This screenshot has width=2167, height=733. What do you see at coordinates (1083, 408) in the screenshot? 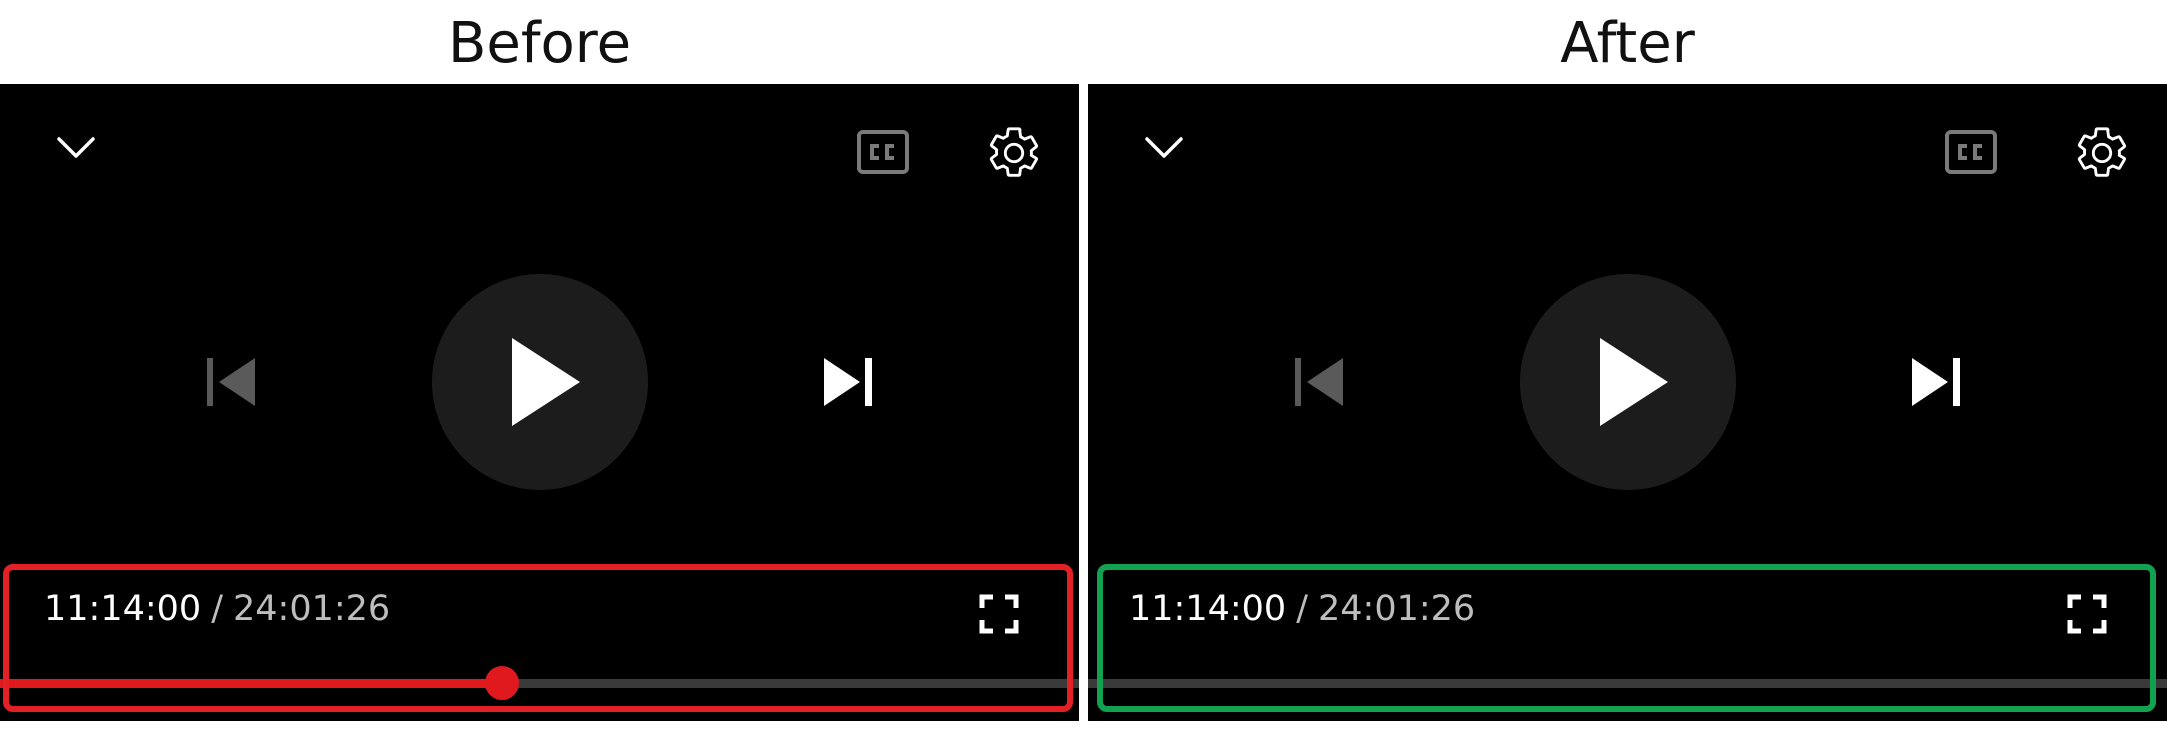
I see `panel-divider` at bounding box center [1083, 408].